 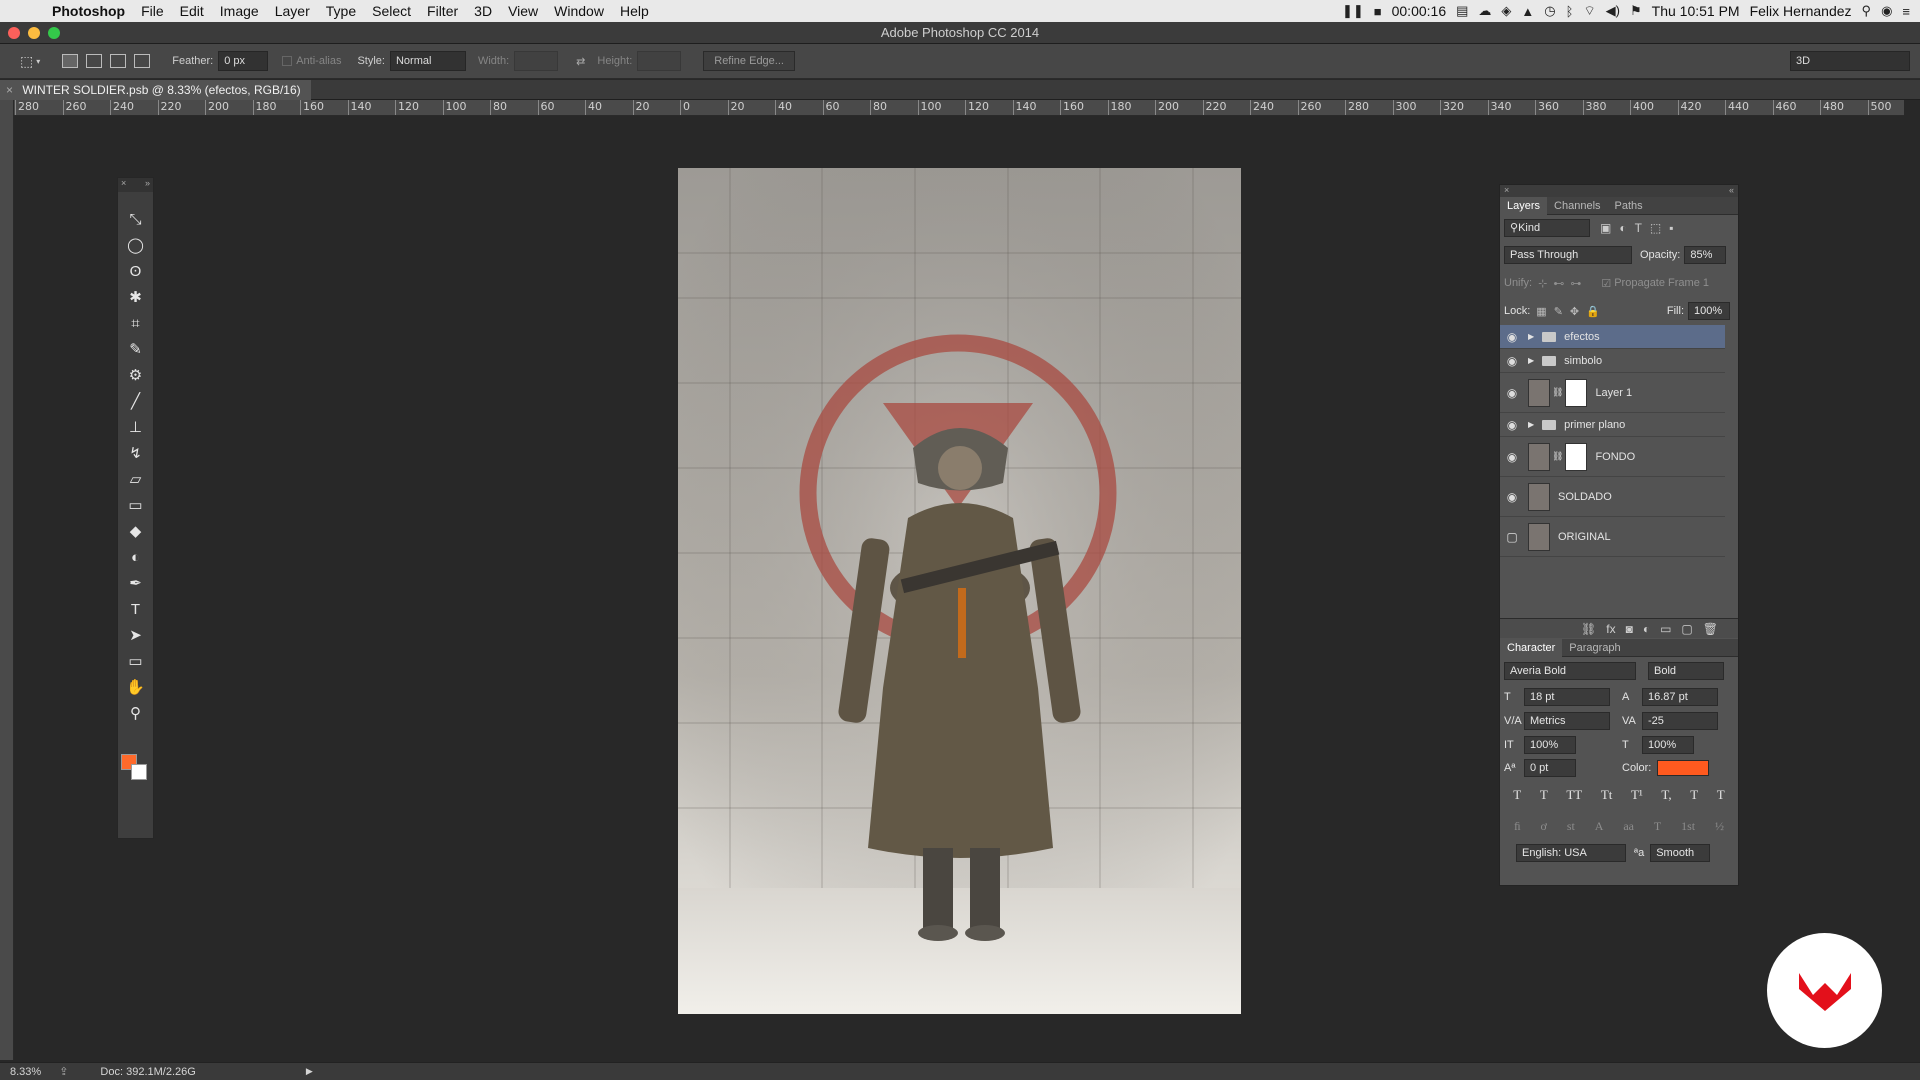 I want to click on fill-input: 100%, so click(x=1709, y=311).